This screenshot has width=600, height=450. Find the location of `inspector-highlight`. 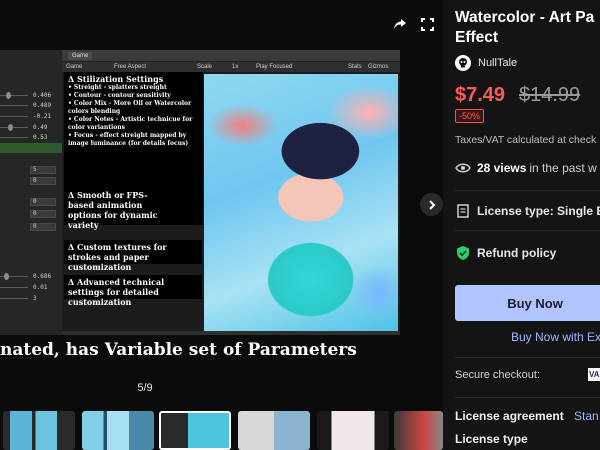

inspector-highlight is located at coordinates (31, 148).